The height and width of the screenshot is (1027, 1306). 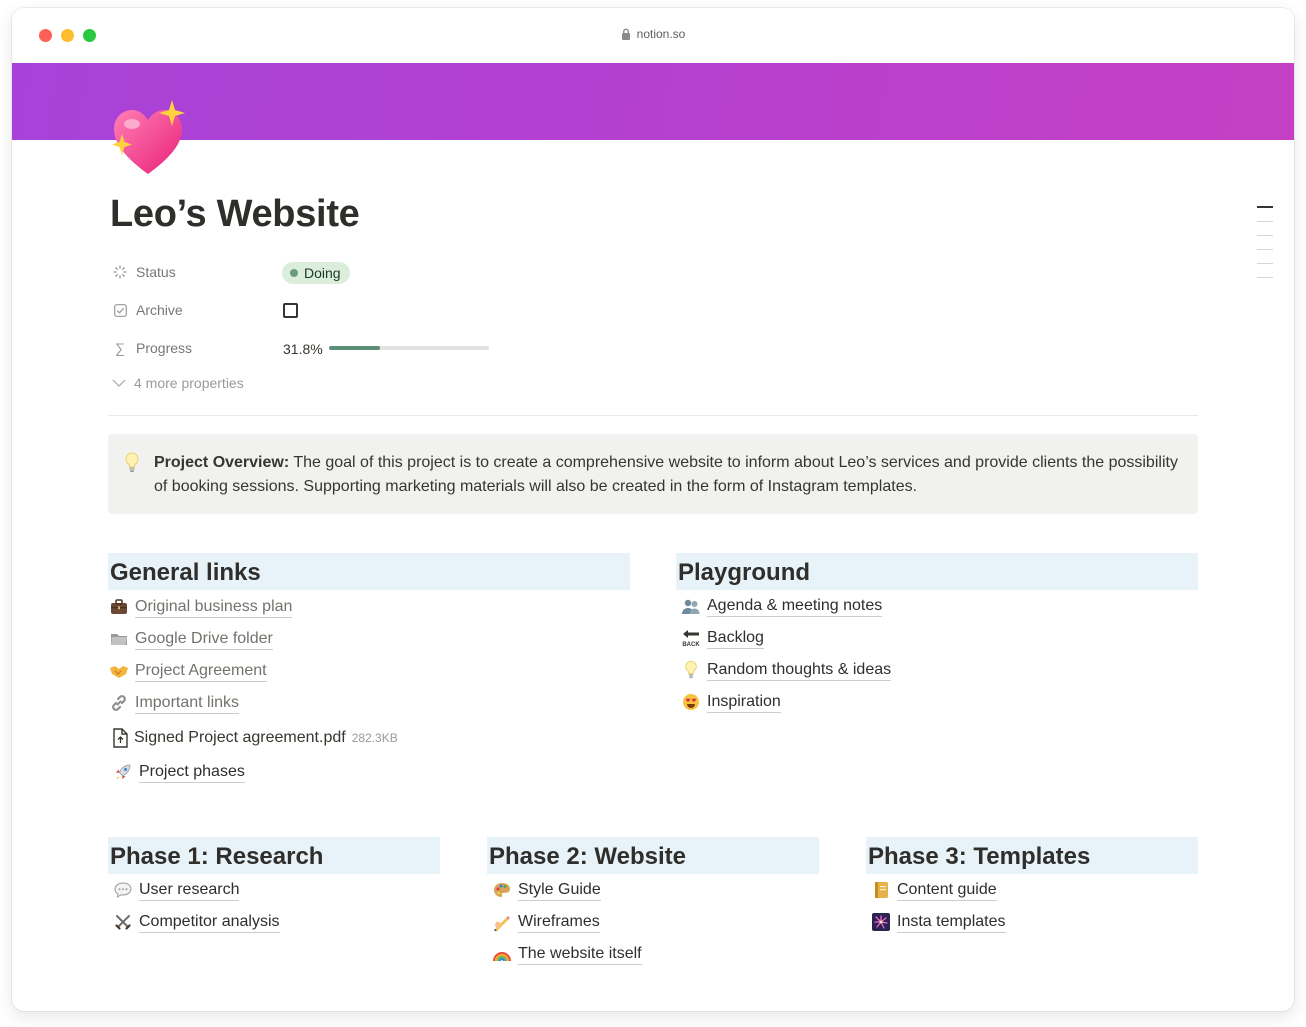 I want to click on link-the-website-itself: The website itself, so click(x=567, y=954).